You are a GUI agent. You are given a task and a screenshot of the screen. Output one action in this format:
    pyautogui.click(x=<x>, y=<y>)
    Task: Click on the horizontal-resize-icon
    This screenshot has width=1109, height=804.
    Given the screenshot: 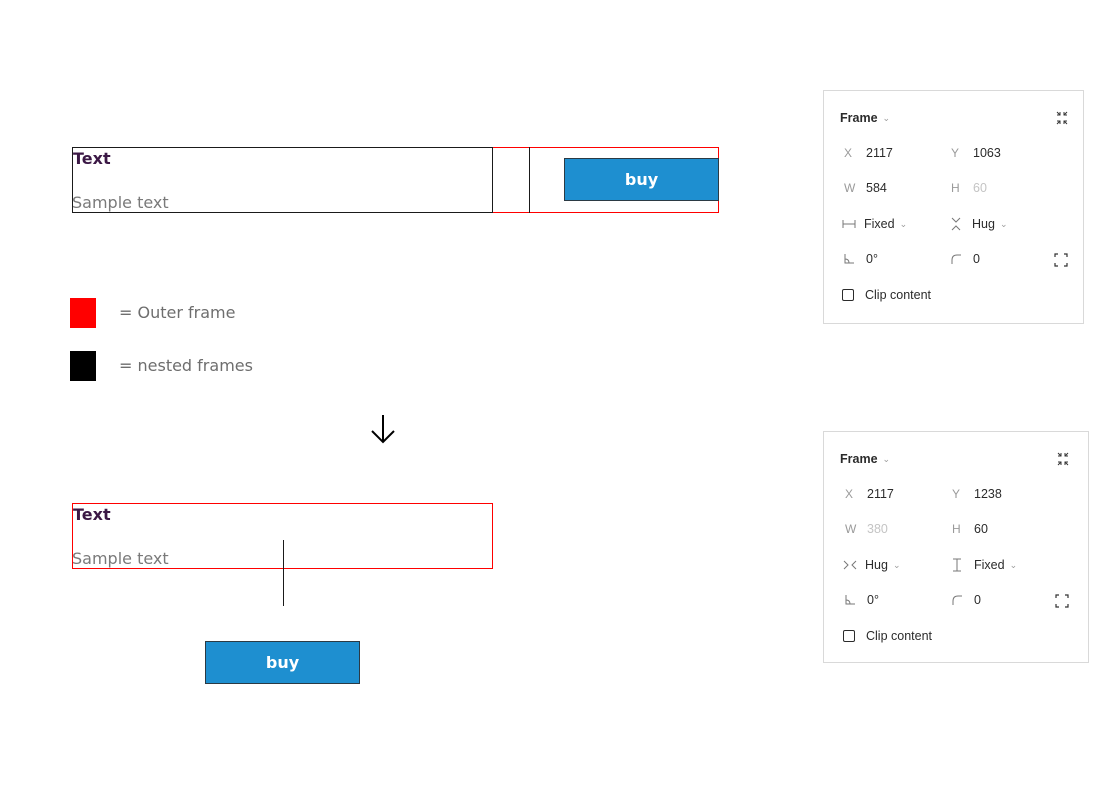 What is the action you would take?
    pyautogui.click(x=849, y=224)
    